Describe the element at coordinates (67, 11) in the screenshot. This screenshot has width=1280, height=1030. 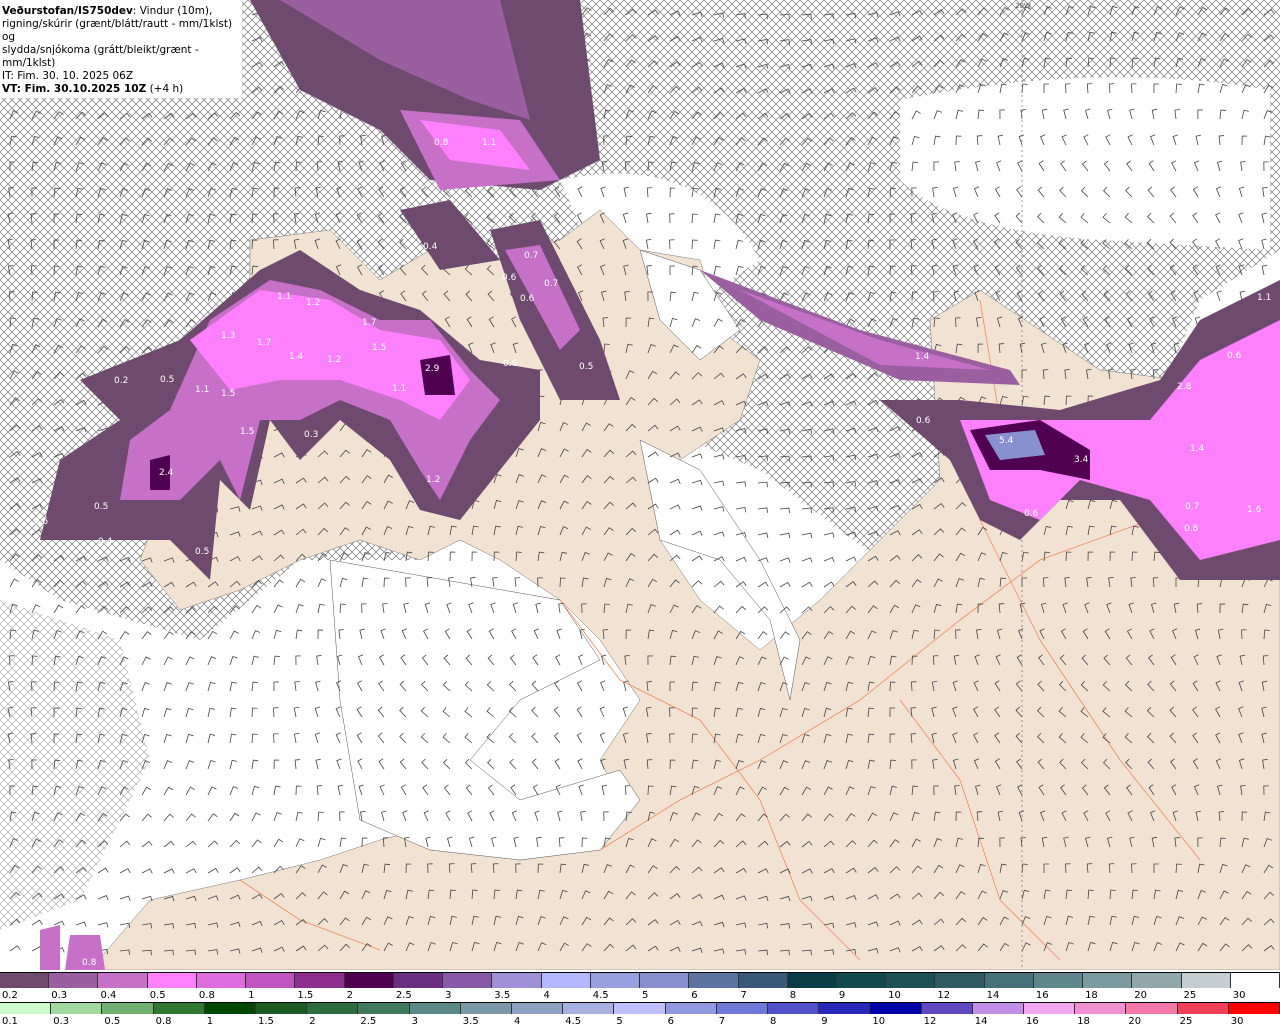
I see `source-name: Veðurstofan/IS750dev` at that location.